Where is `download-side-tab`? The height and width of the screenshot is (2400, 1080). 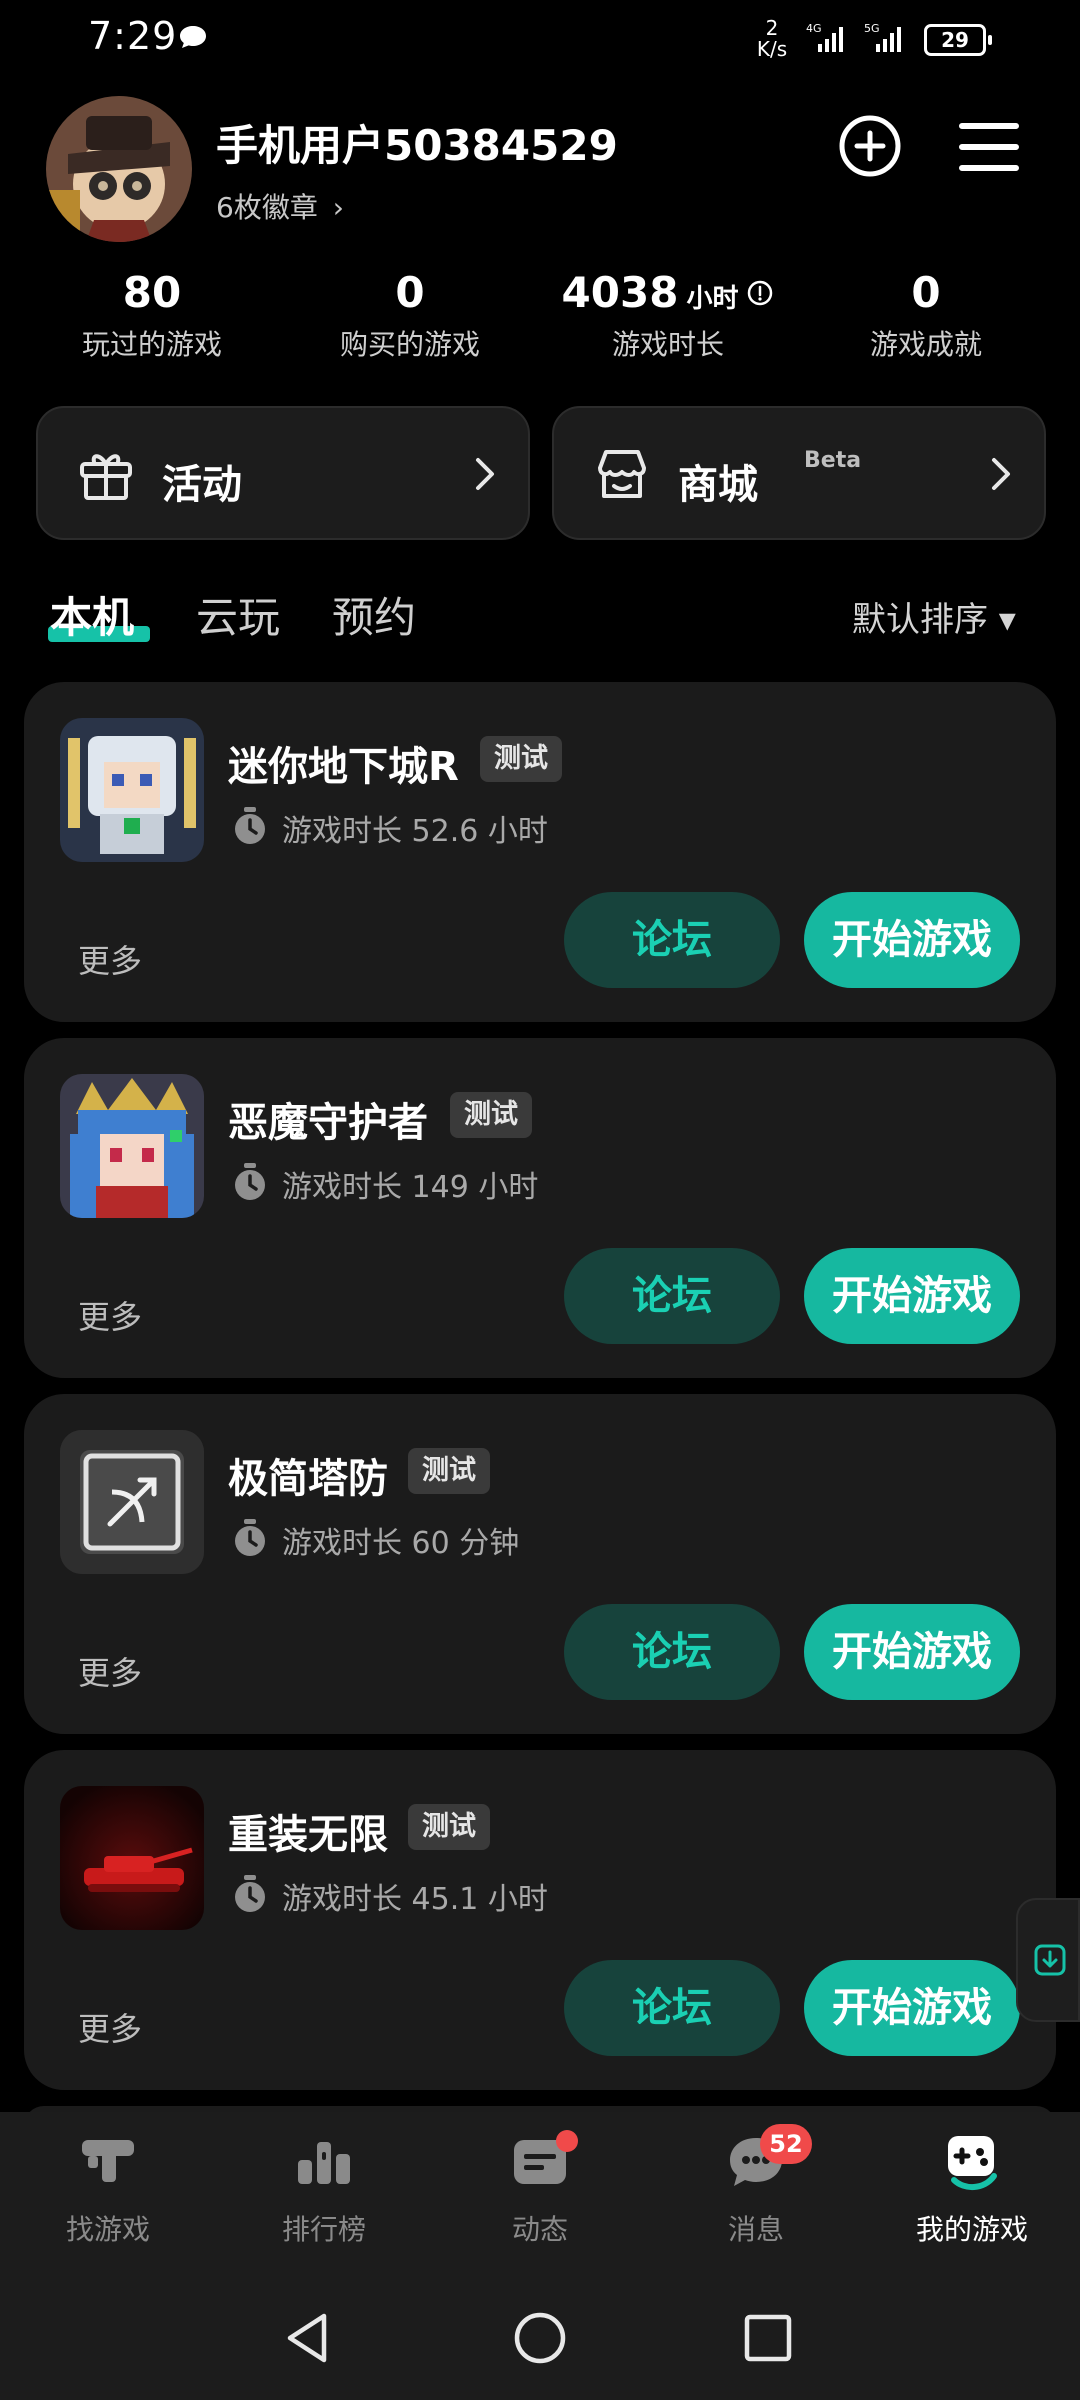 download-side-tab is located at coordinates (1048, 1960).